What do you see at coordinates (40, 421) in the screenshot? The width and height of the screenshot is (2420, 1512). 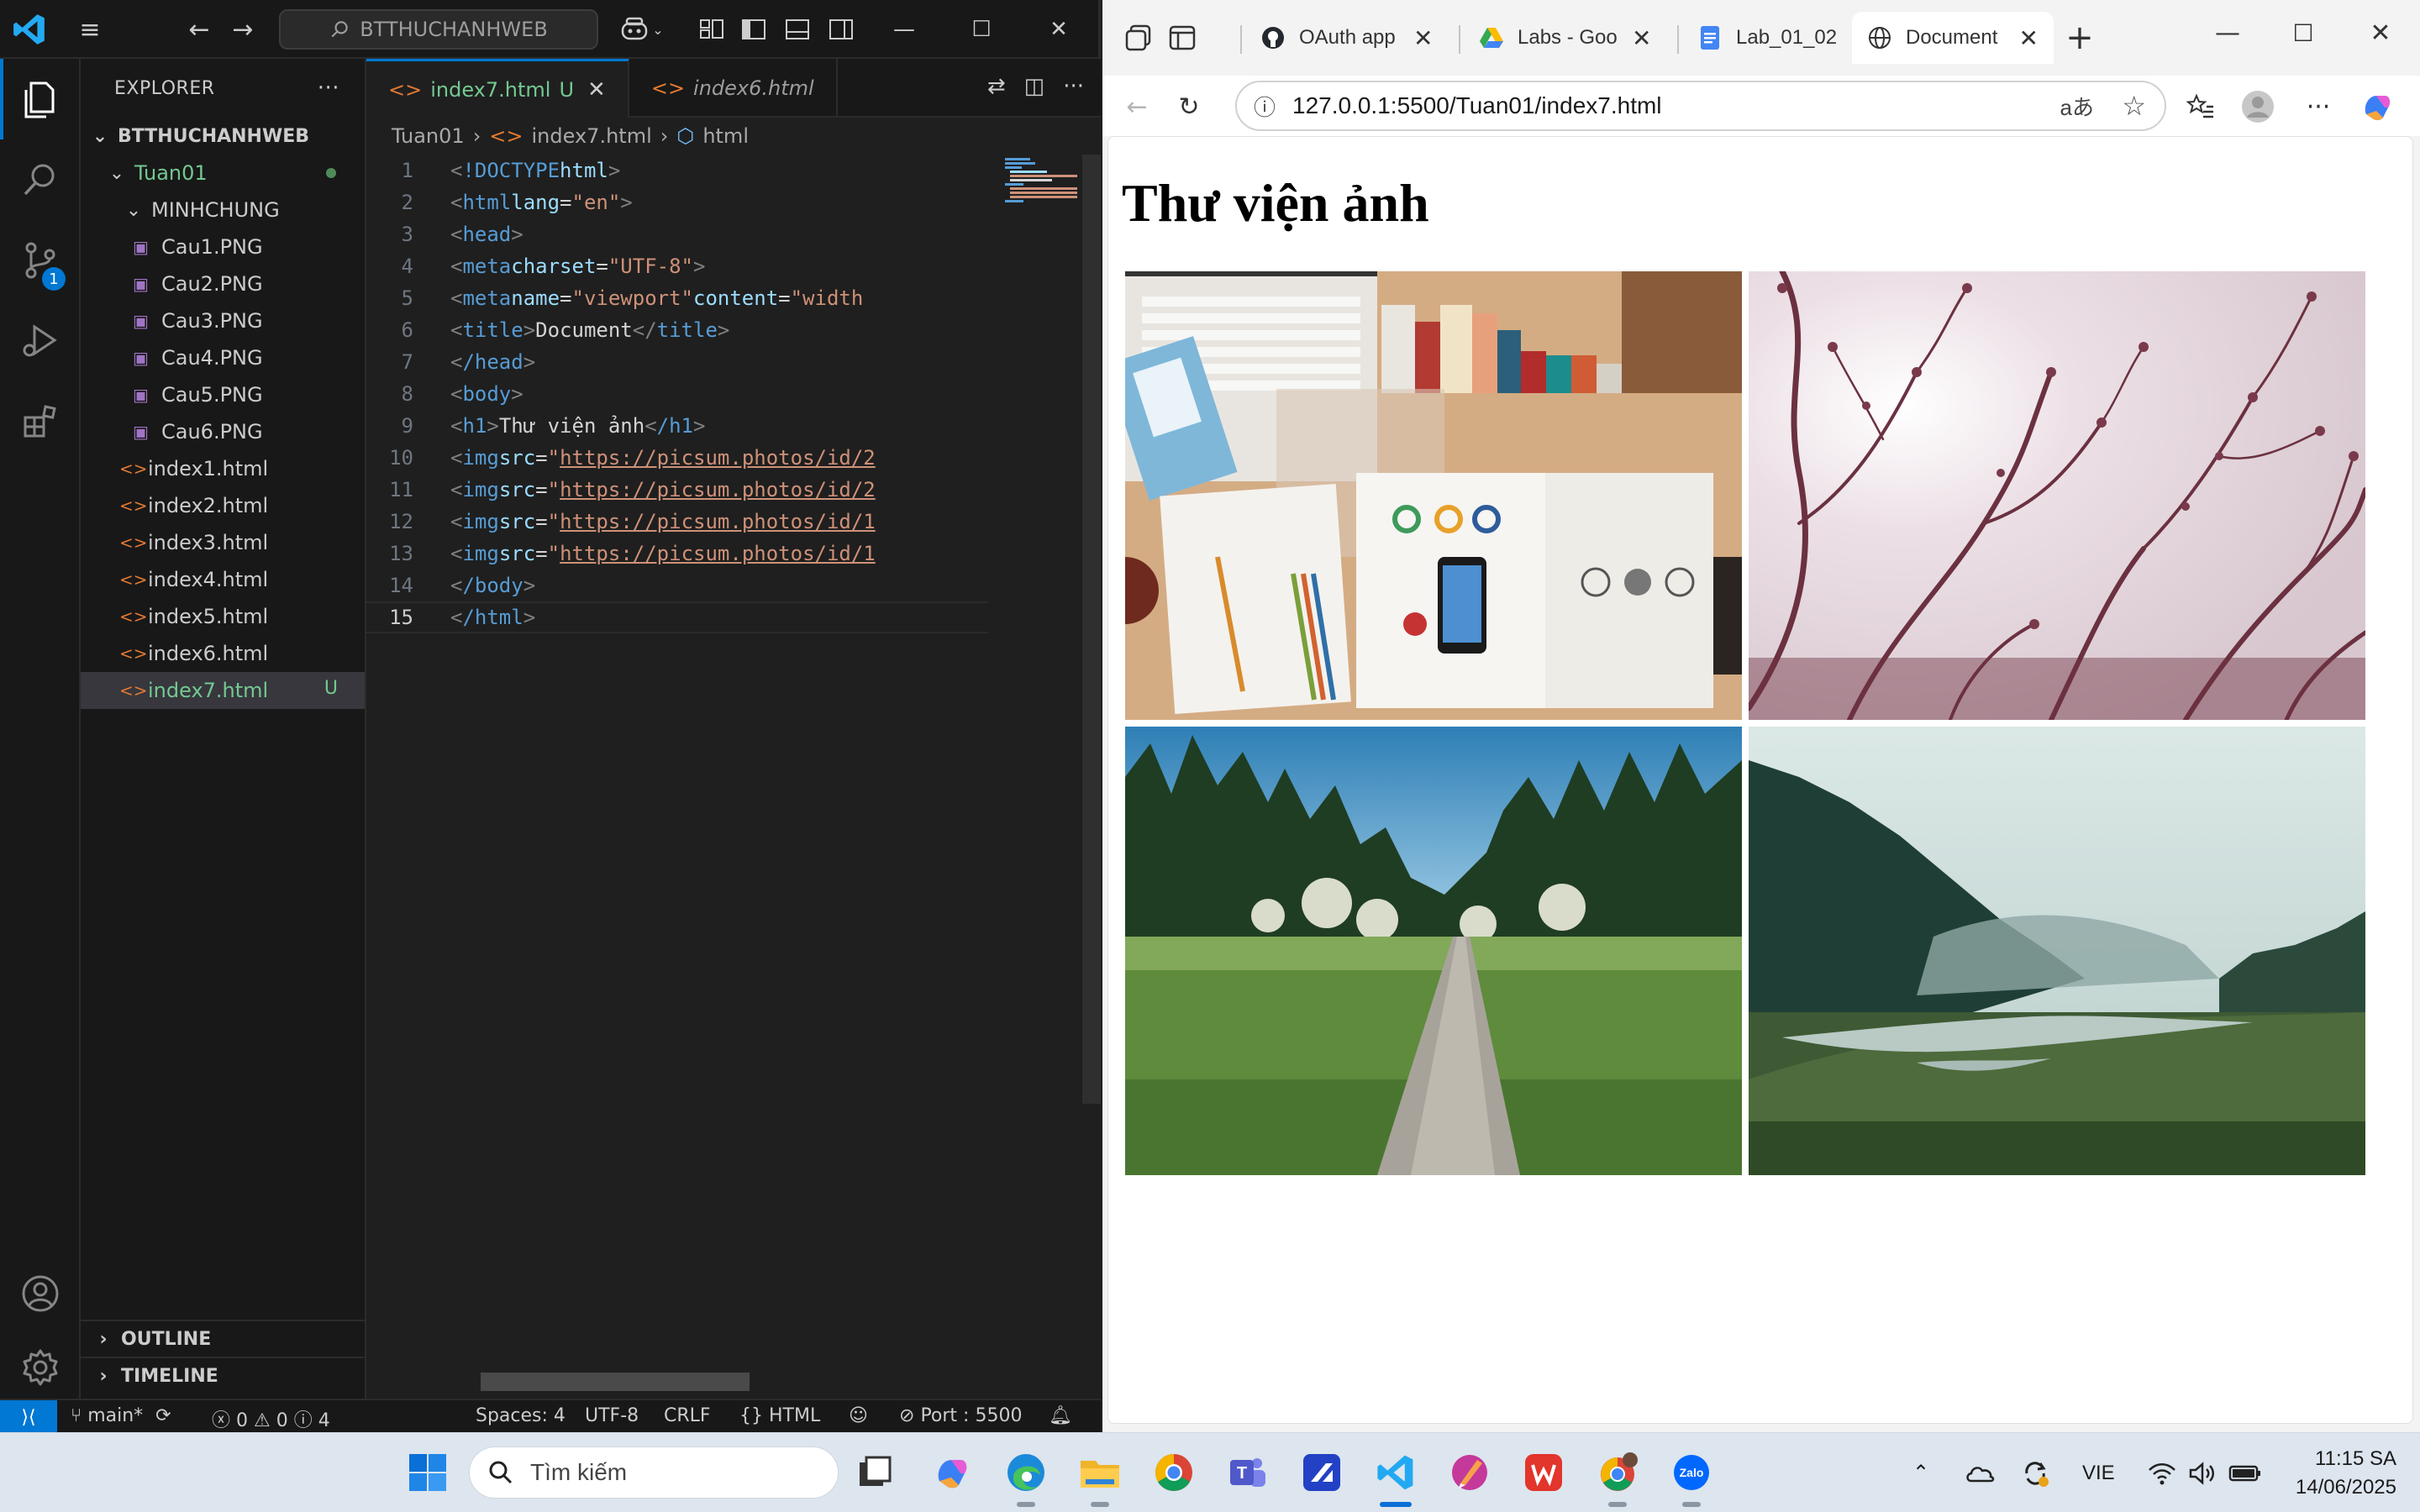 I see `extensions-icon` at bounding box center [40, 421].